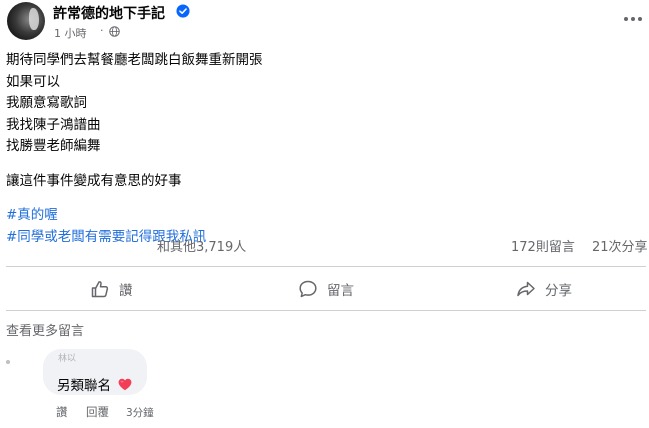  Describe the element at coordinates (53, 124) in the screenshot. I see `post-line: 我找陳子鴻譜曲` at that location.